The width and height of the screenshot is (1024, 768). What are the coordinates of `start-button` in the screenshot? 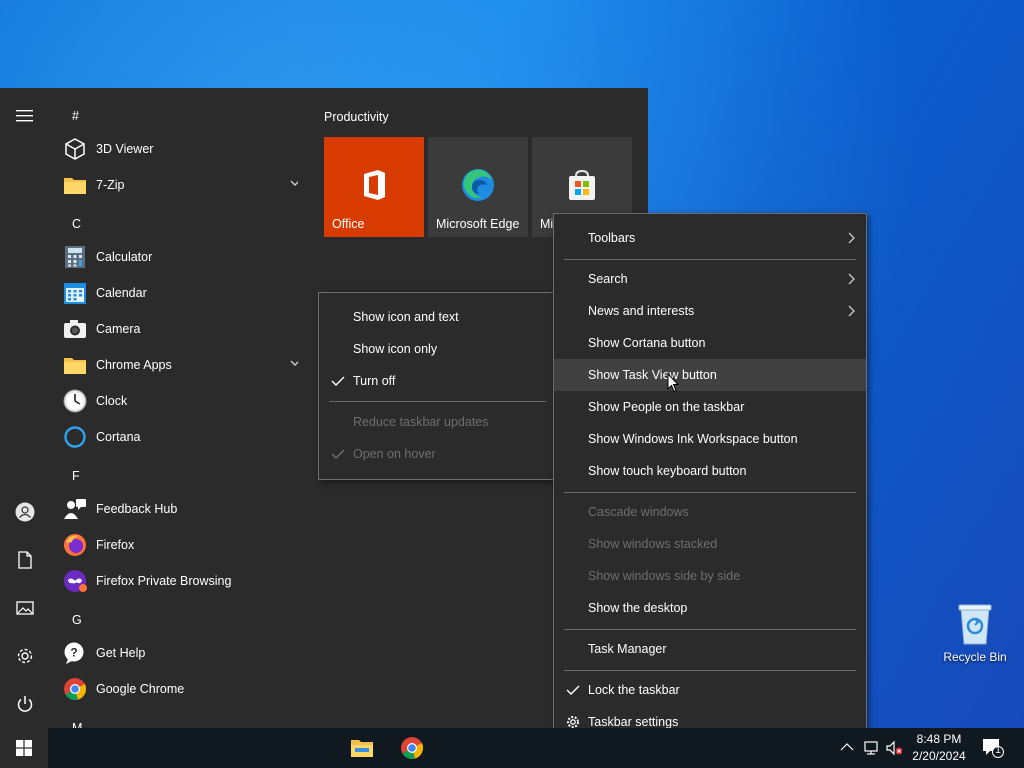 It's located at (24, 748).